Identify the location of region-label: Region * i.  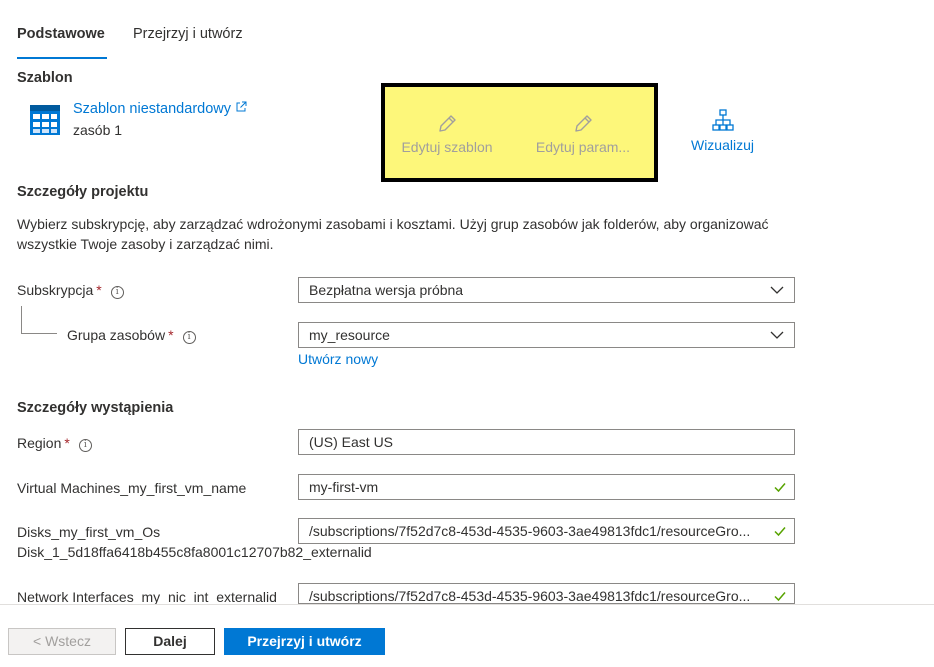
(54, 443).